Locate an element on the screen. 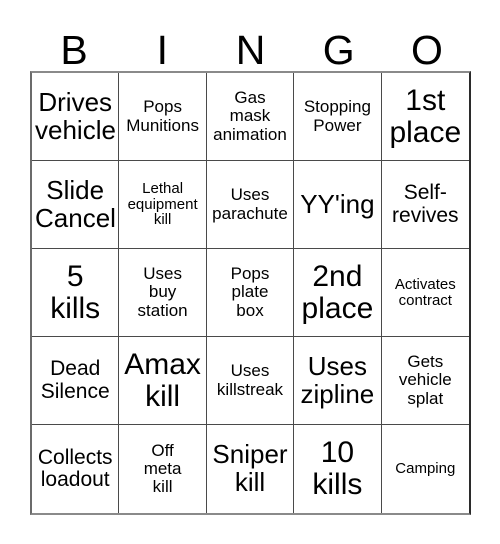  bingo-cell-r4c1: Dead Silence is located at coordinates (76, 381).